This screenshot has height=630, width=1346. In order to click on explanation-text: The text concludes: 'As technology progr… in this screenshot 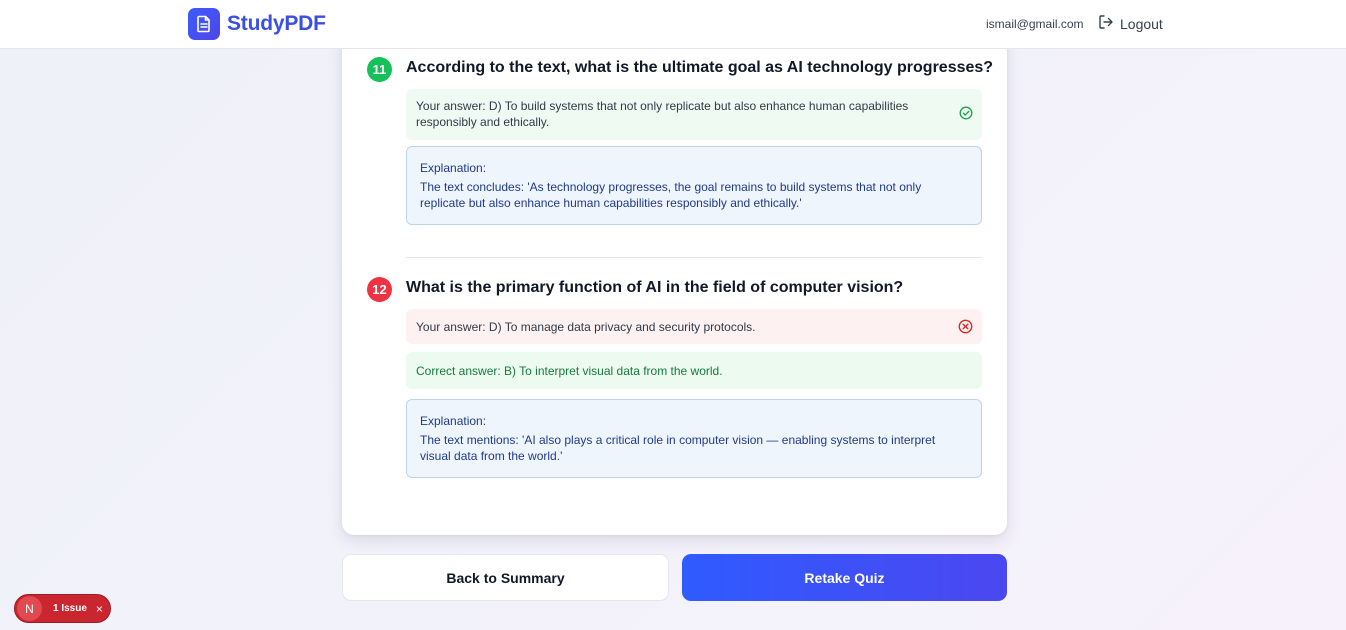, I will do `click(671, 195)`.